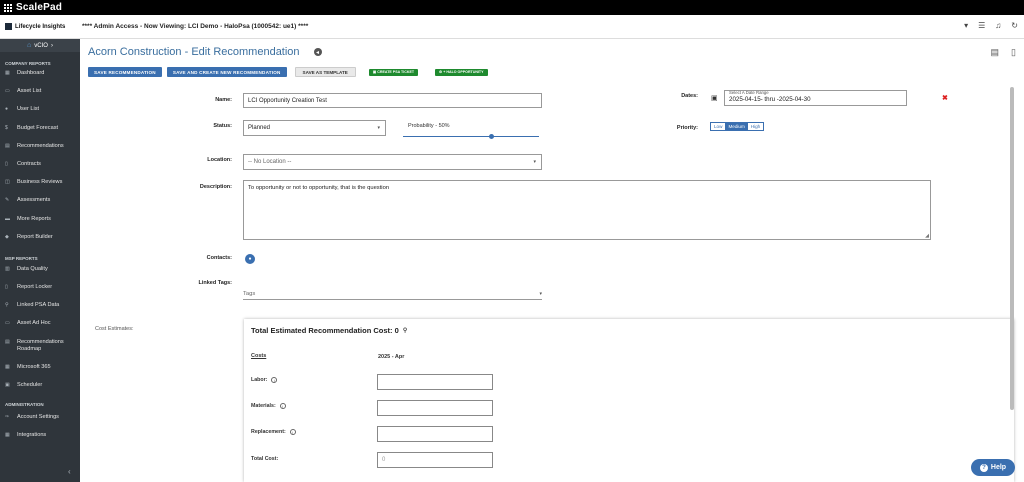 The height and width of the screenshot is (482, 1024). I want to click on user-icon: ●, so click(7, 109).